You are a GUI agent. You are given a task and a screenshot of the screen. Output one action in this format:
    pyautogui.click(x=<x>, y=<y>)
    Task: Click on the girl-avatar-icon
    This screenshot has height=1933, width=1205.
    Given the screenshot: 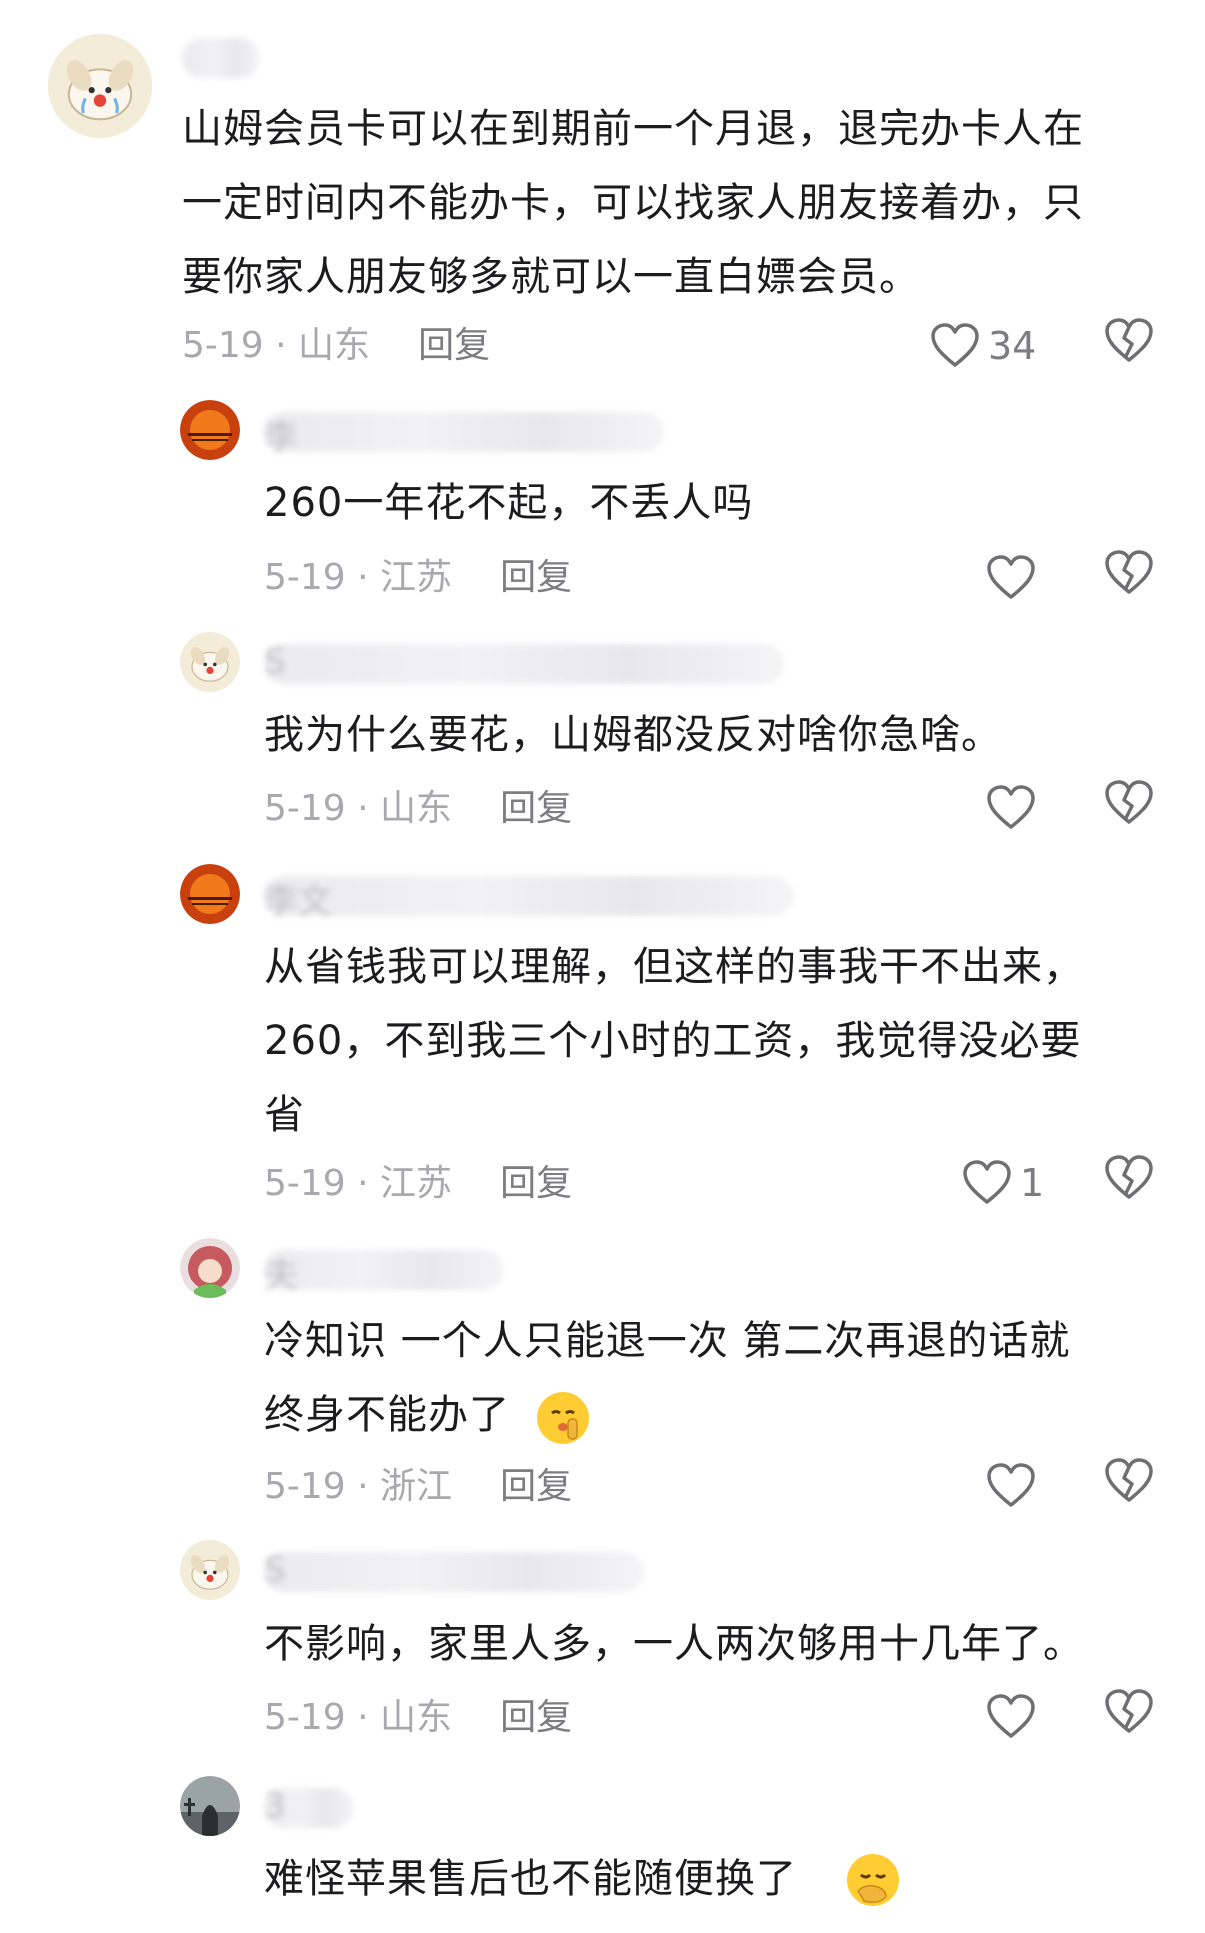 What is the action you would take?
    pyautogui.click(x=210, y=1268)
    